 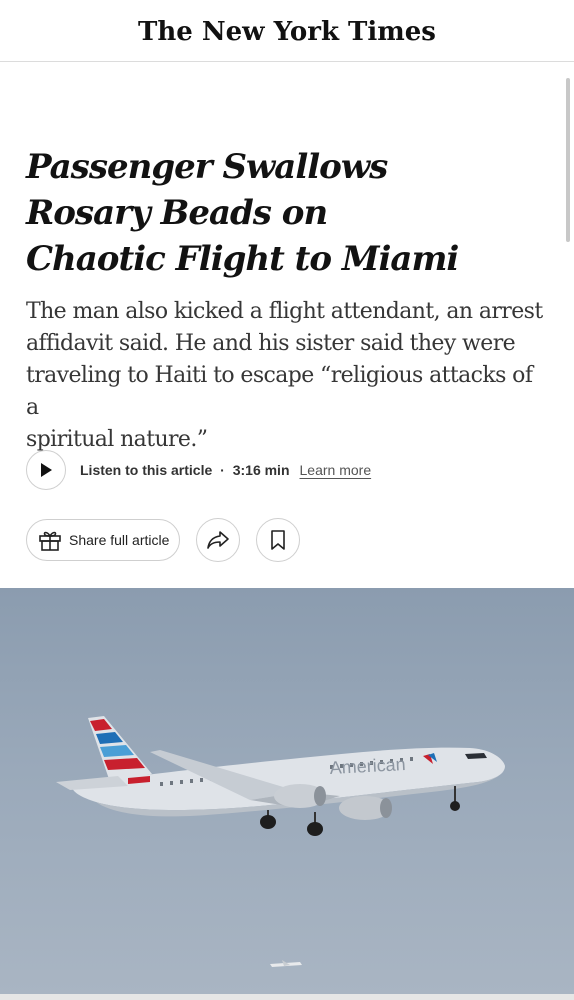 What do you see at coordinates (119, 540) in the screenshot?
I see `share-label: Share full article` at bounding box center [119, 540].